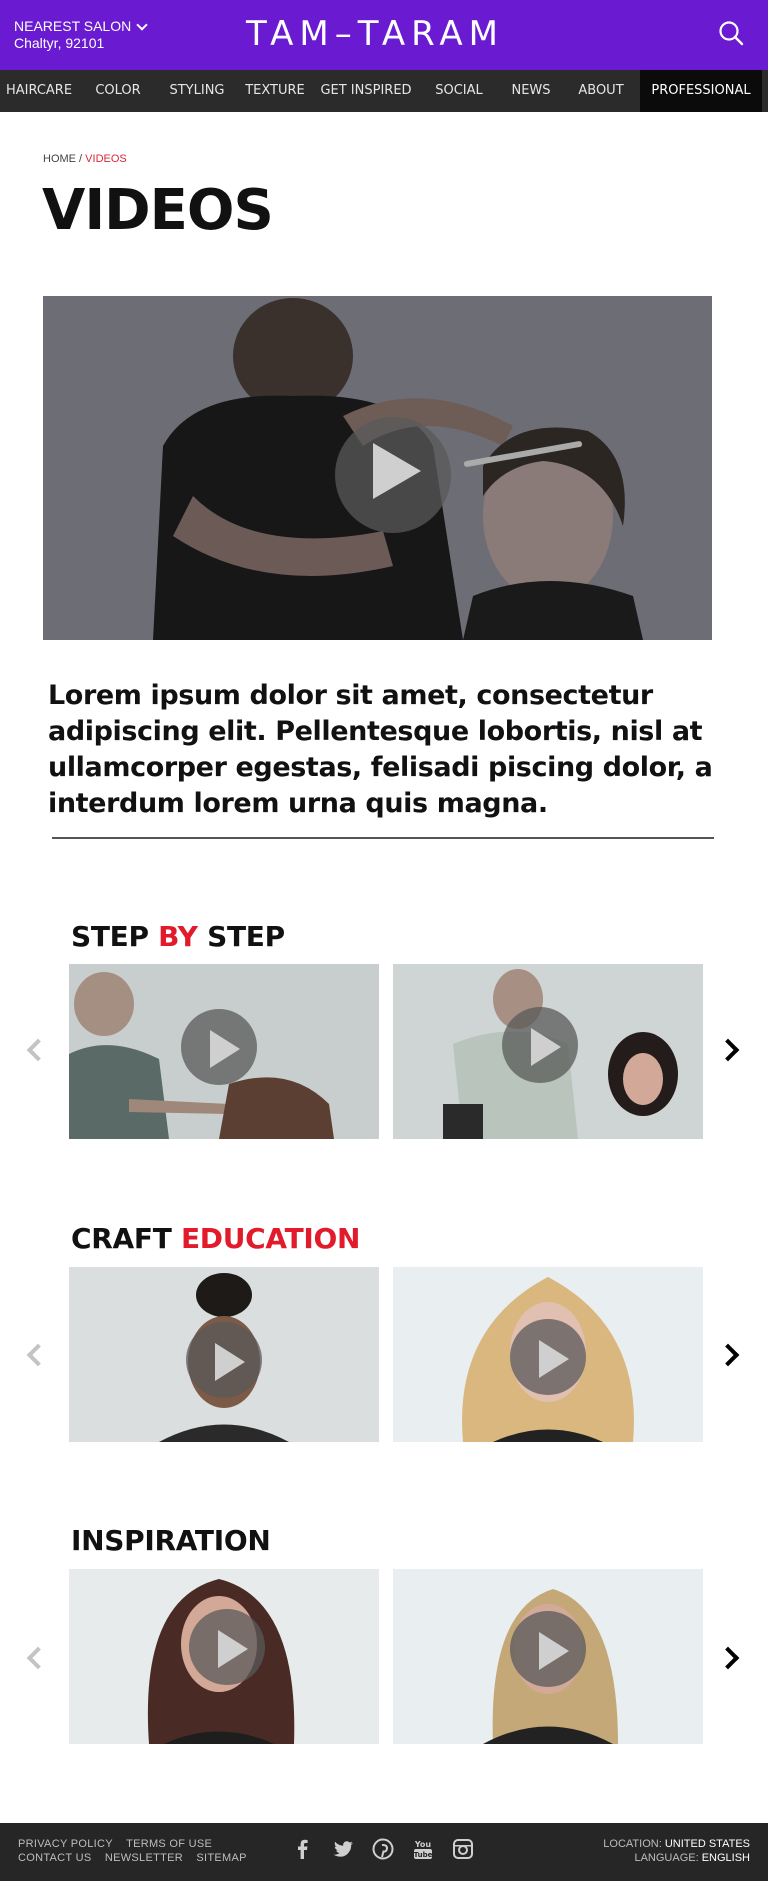 This screenshot has width=768, height=1881. What do you see at coordinates (55, 1858) in the screenshot?
I see `footer-link-contact: CONTACT US` at bounding box center [55, 1858].